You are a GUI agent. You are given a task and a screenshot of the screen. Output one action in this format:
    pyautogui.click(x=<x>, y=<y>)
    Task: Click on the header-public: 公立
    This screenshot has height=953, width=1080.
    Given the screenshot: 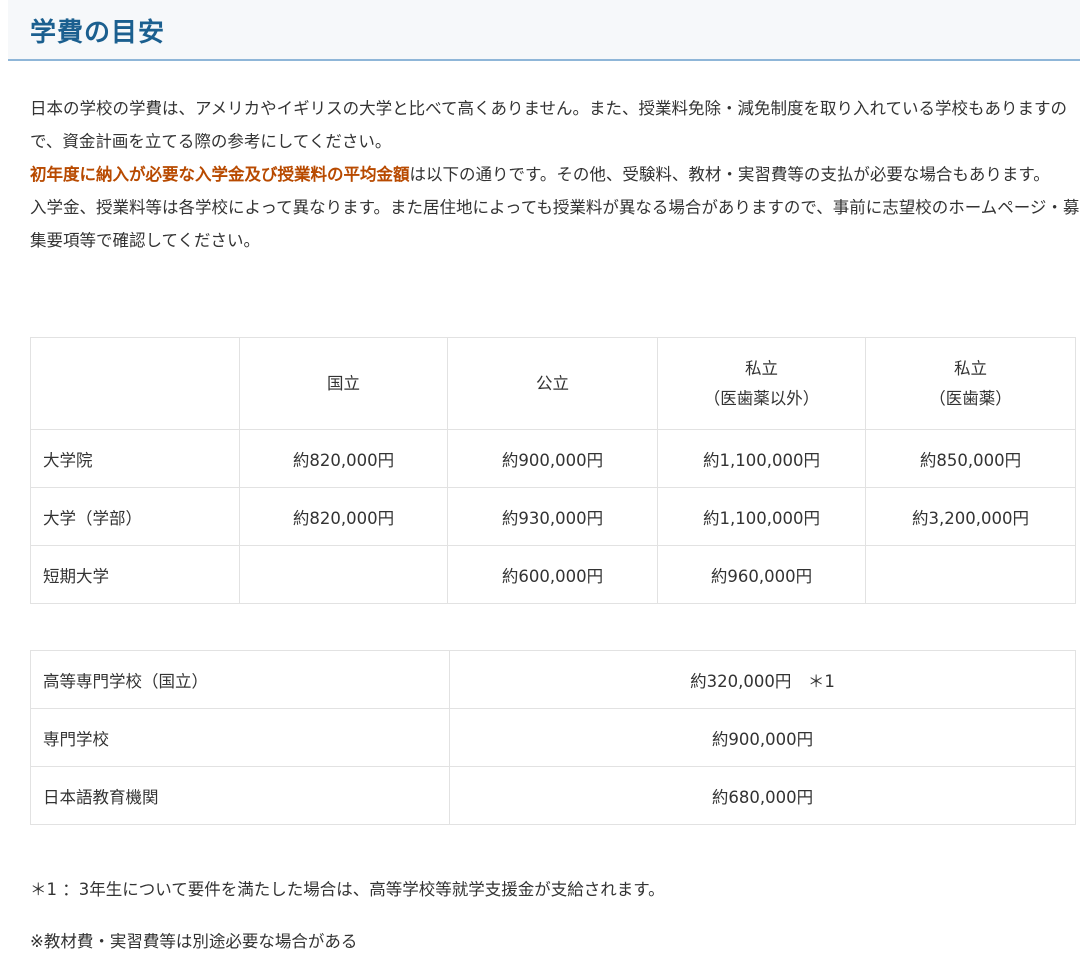 What is the action you would take?
    pyautogui.click(x=552, y=383)
    